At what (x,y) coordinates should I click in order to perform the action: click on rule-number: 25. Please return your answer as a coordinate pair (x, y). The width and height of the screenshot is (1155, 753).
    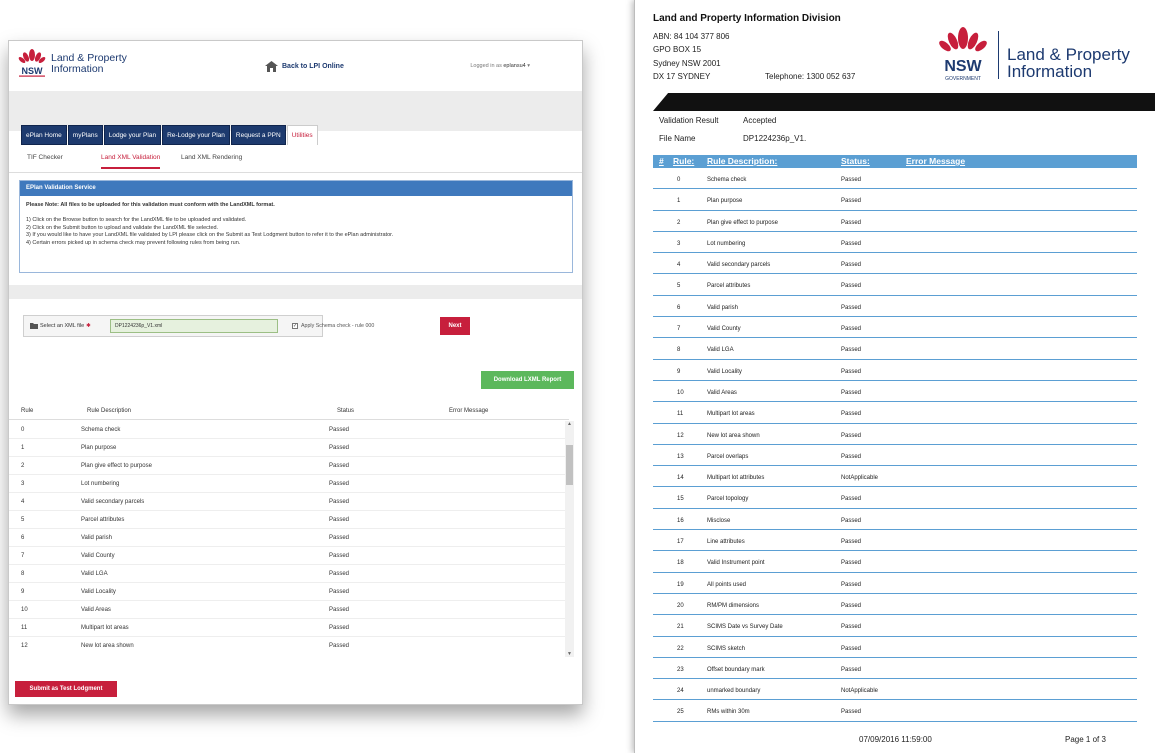
    Looking at the image, I should click on (680, 712).